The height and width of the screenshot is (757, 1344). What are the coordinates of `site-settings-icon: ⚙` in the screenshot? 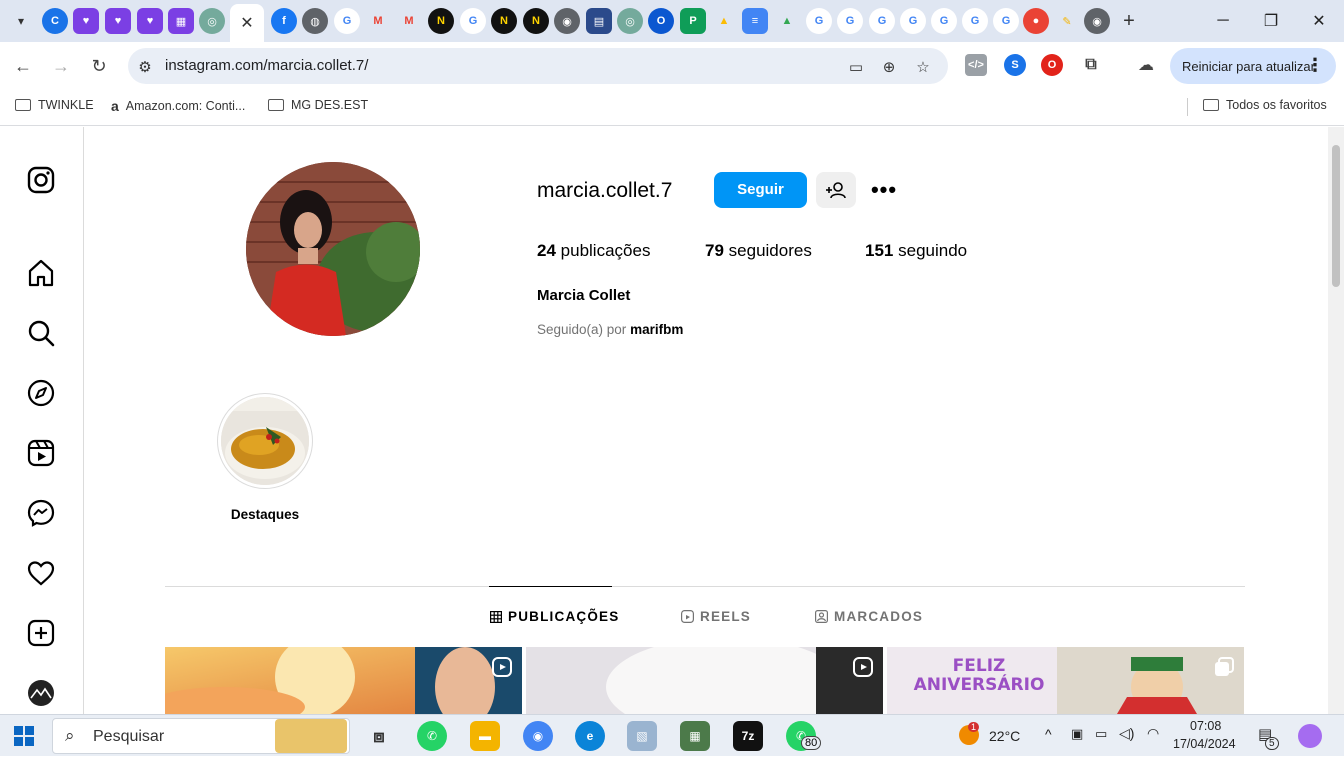 It's located at (145, 67).